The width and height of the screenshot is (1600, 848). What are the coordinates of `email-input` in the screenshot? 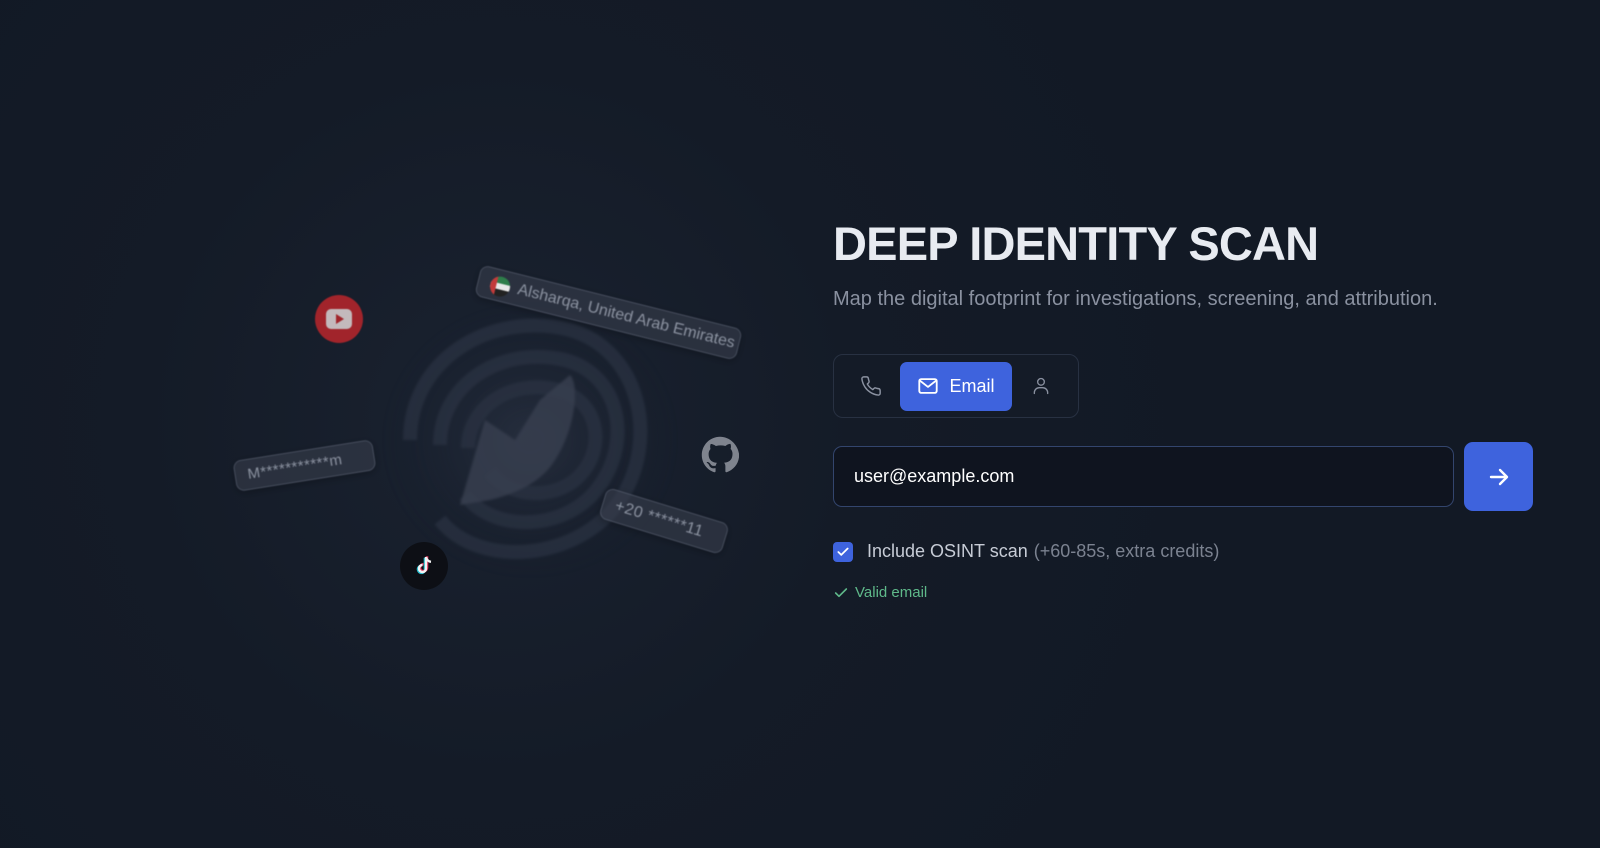 It's located at (1144, 476).